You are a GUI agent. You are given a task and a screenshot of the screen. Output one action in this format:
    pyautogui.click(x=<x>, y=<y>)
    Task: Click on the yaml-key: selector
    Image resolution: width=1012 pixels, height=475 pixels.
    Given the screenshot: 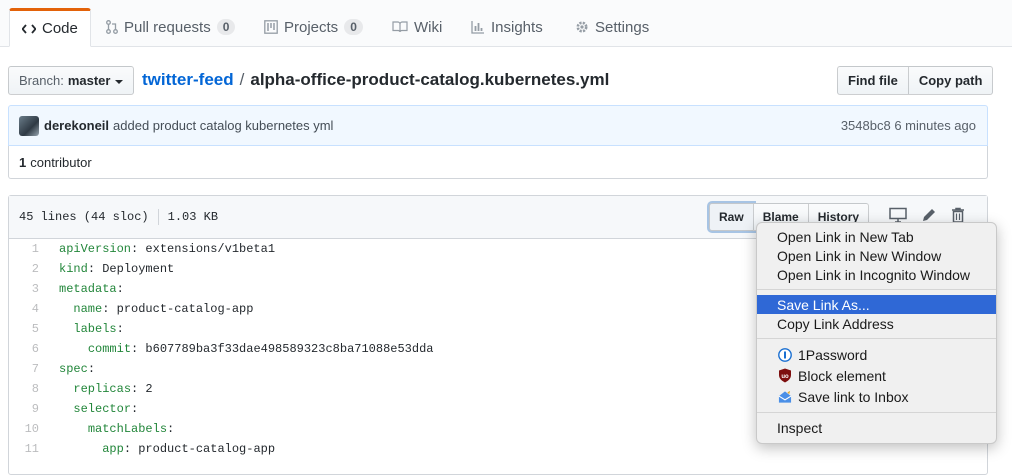 What is the action you would take?
    pyautogui.click(x=102, y=409)
    